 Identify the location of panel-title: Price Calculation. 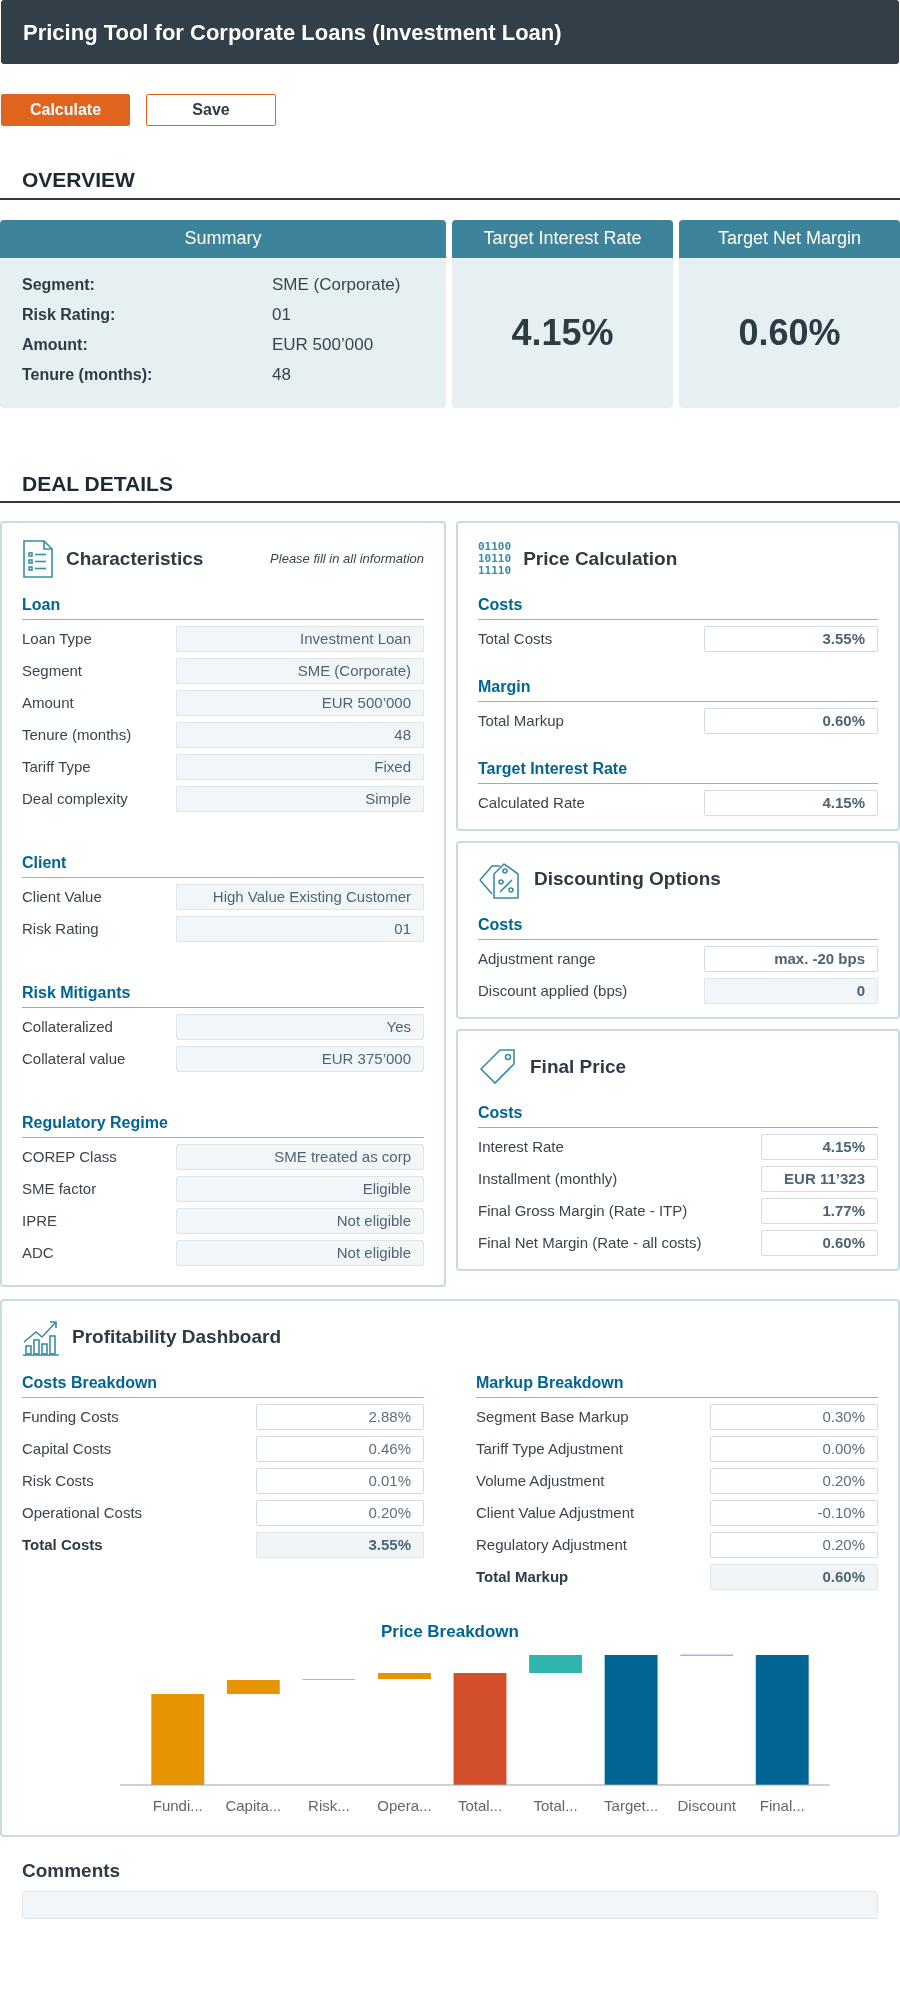
(600, 558).